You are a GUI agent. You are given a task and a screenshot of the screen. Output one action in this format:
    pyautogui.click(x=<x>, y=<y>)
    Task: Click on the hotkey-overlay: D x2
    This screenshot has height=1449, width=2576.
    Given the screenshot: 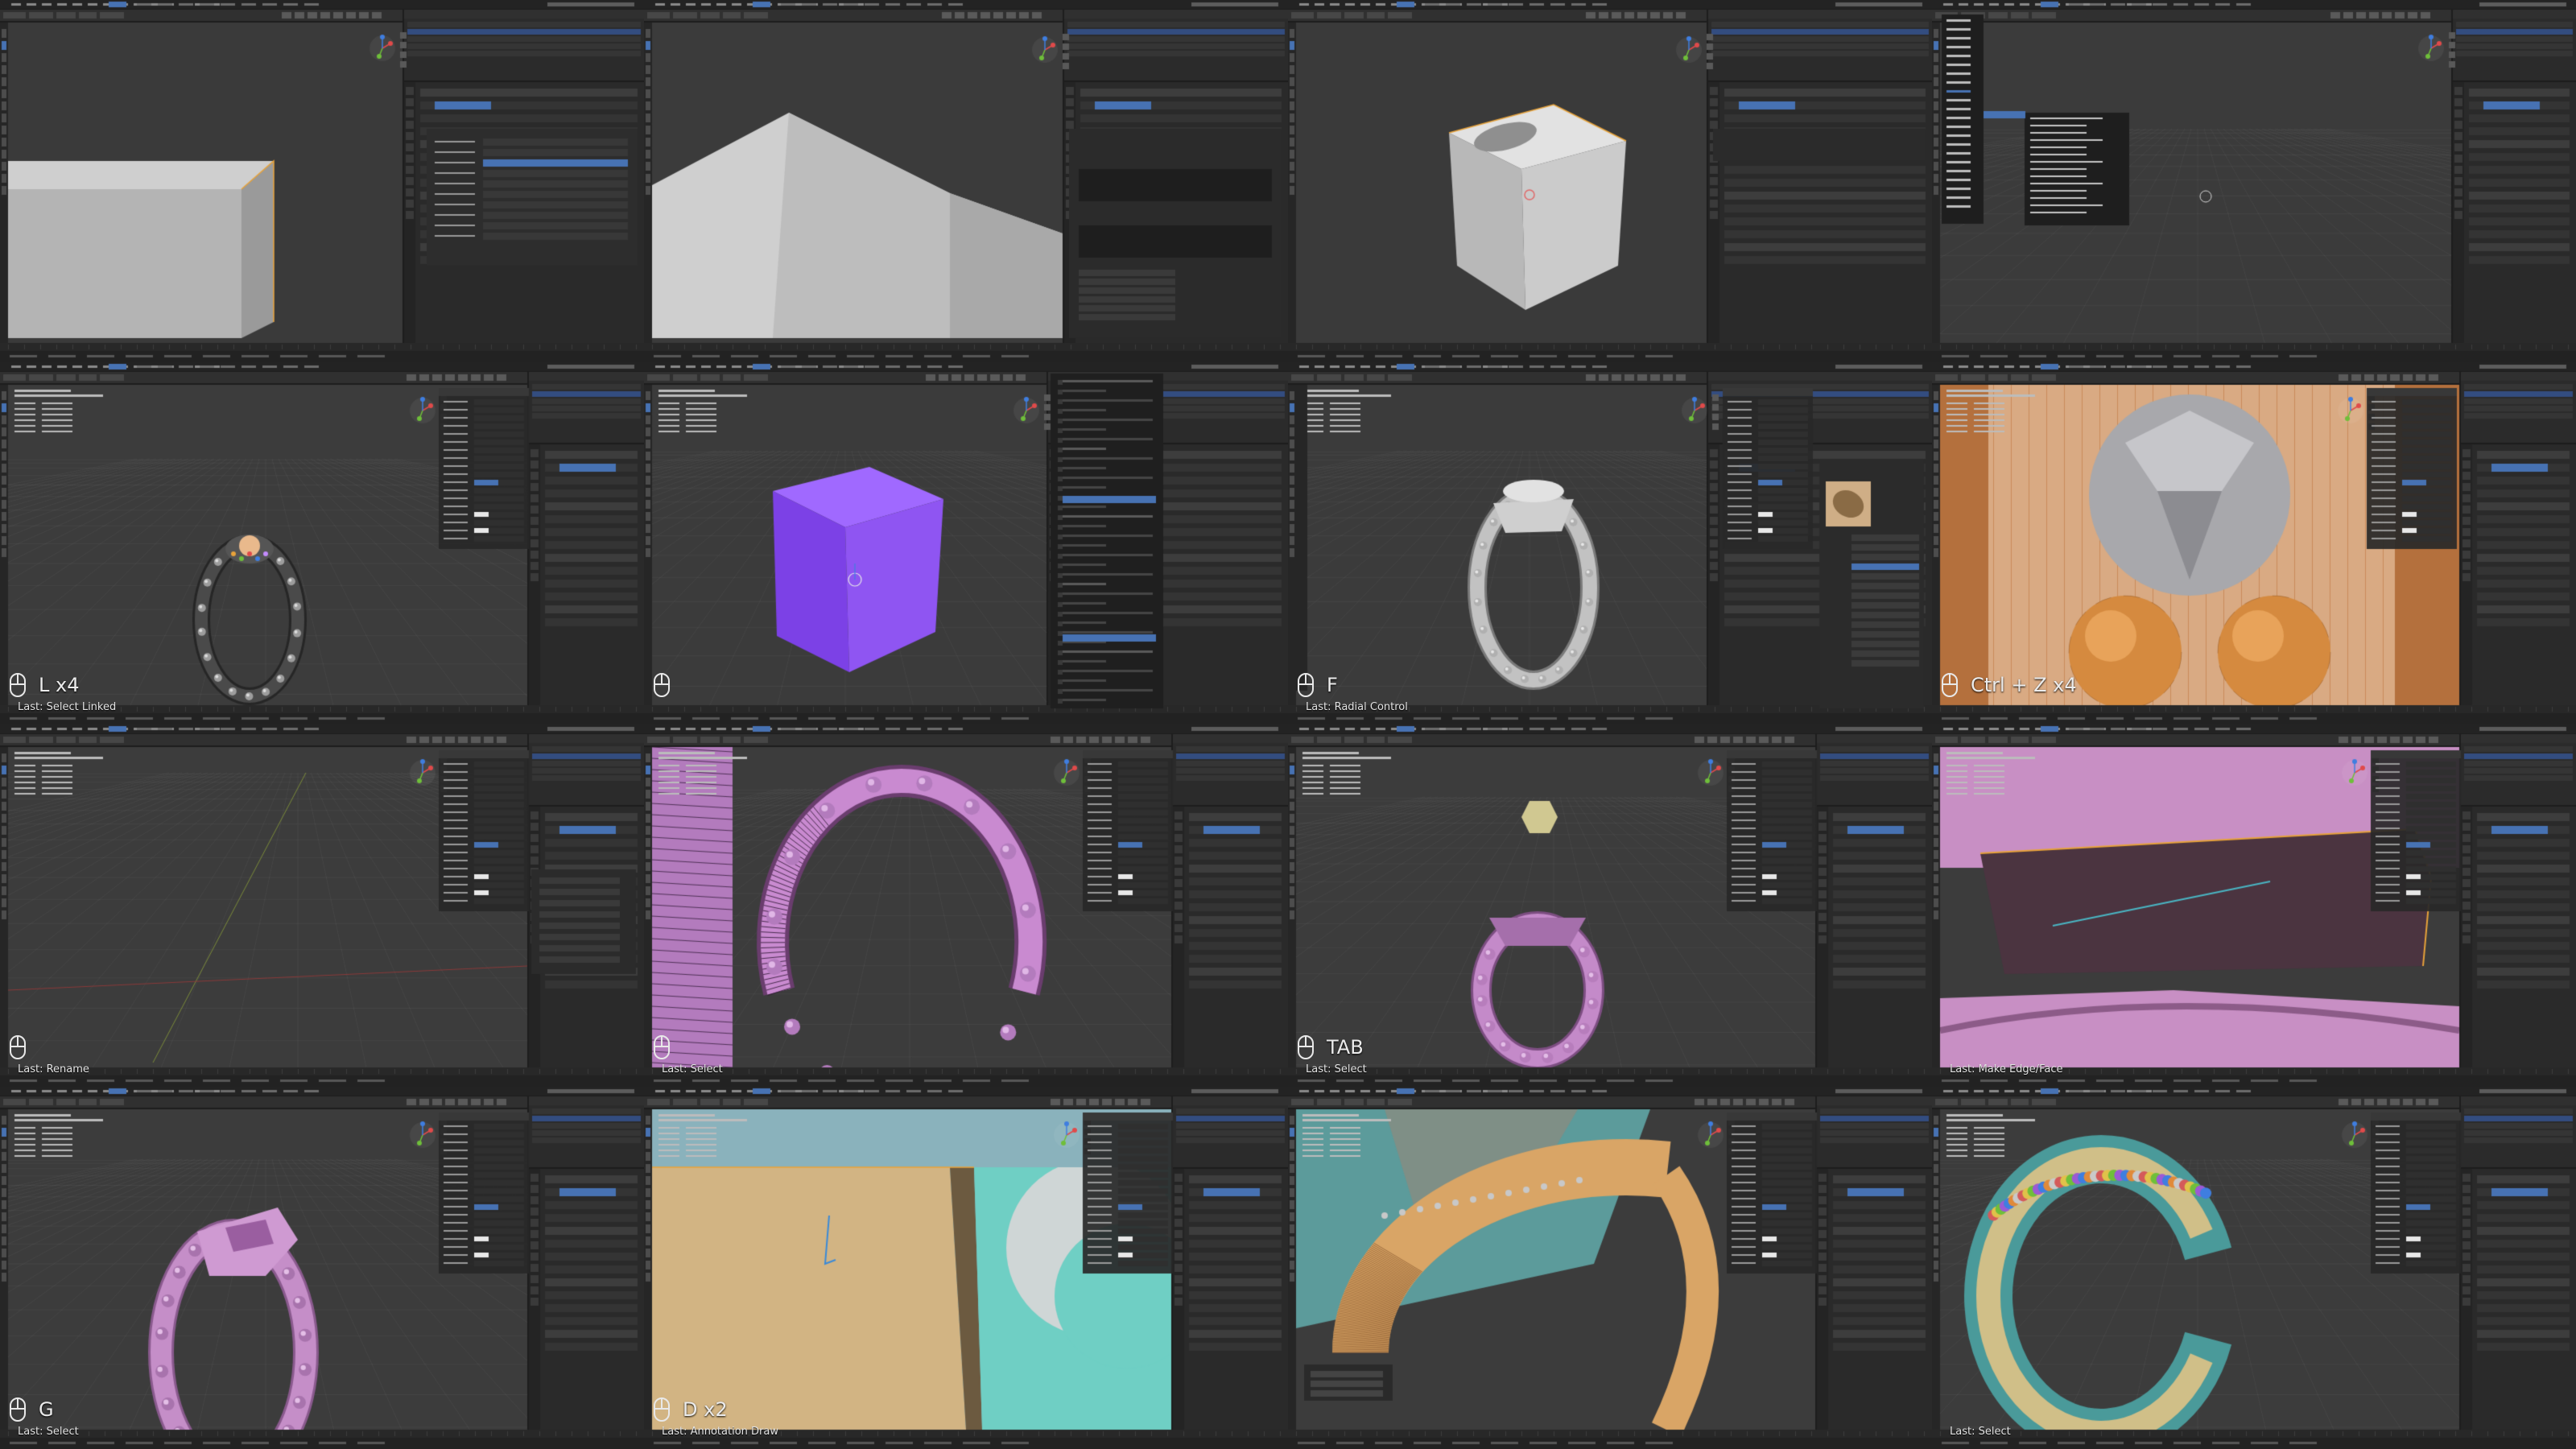 What is the action you would take?
    pyautogui.click(x=691, y=1409)
    